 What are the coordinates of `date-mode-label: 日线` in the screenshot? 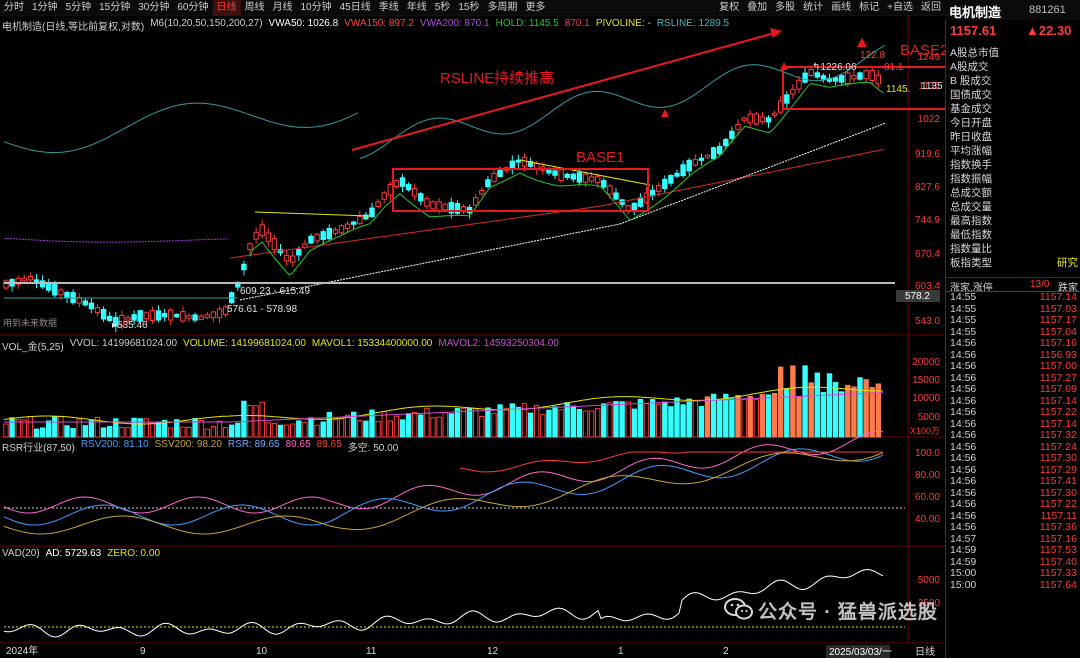 It's located at (925, 651).